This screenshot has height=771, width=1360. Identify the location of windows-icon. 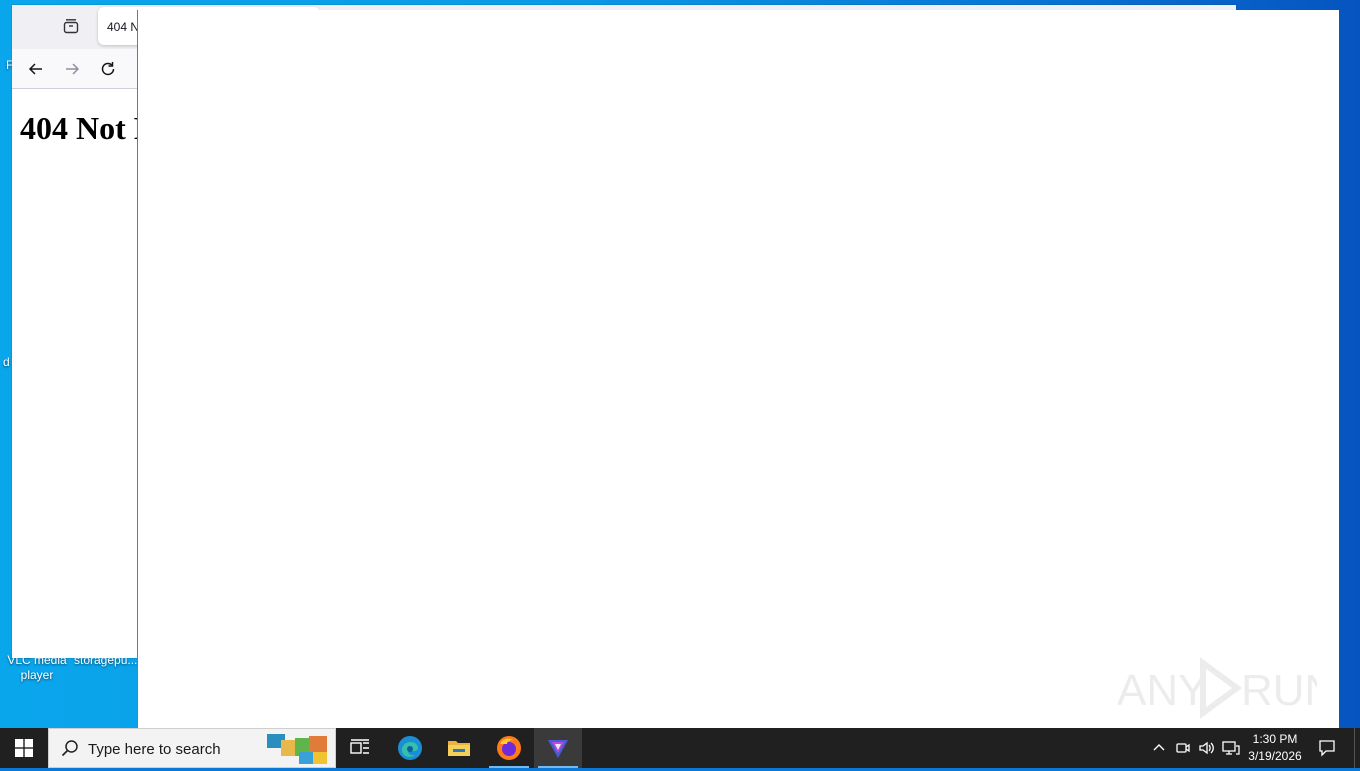
(24, 748).